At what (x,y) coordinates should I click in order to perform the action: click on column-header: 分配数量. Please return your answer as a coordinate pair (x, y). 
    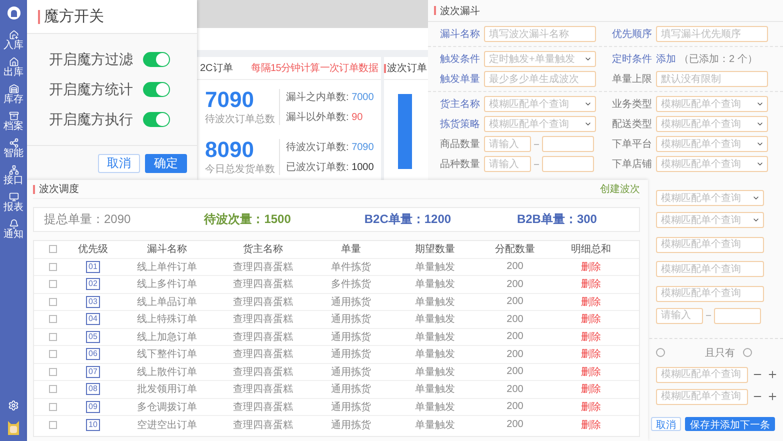
    Looking at the image, I should click on (515, 249).